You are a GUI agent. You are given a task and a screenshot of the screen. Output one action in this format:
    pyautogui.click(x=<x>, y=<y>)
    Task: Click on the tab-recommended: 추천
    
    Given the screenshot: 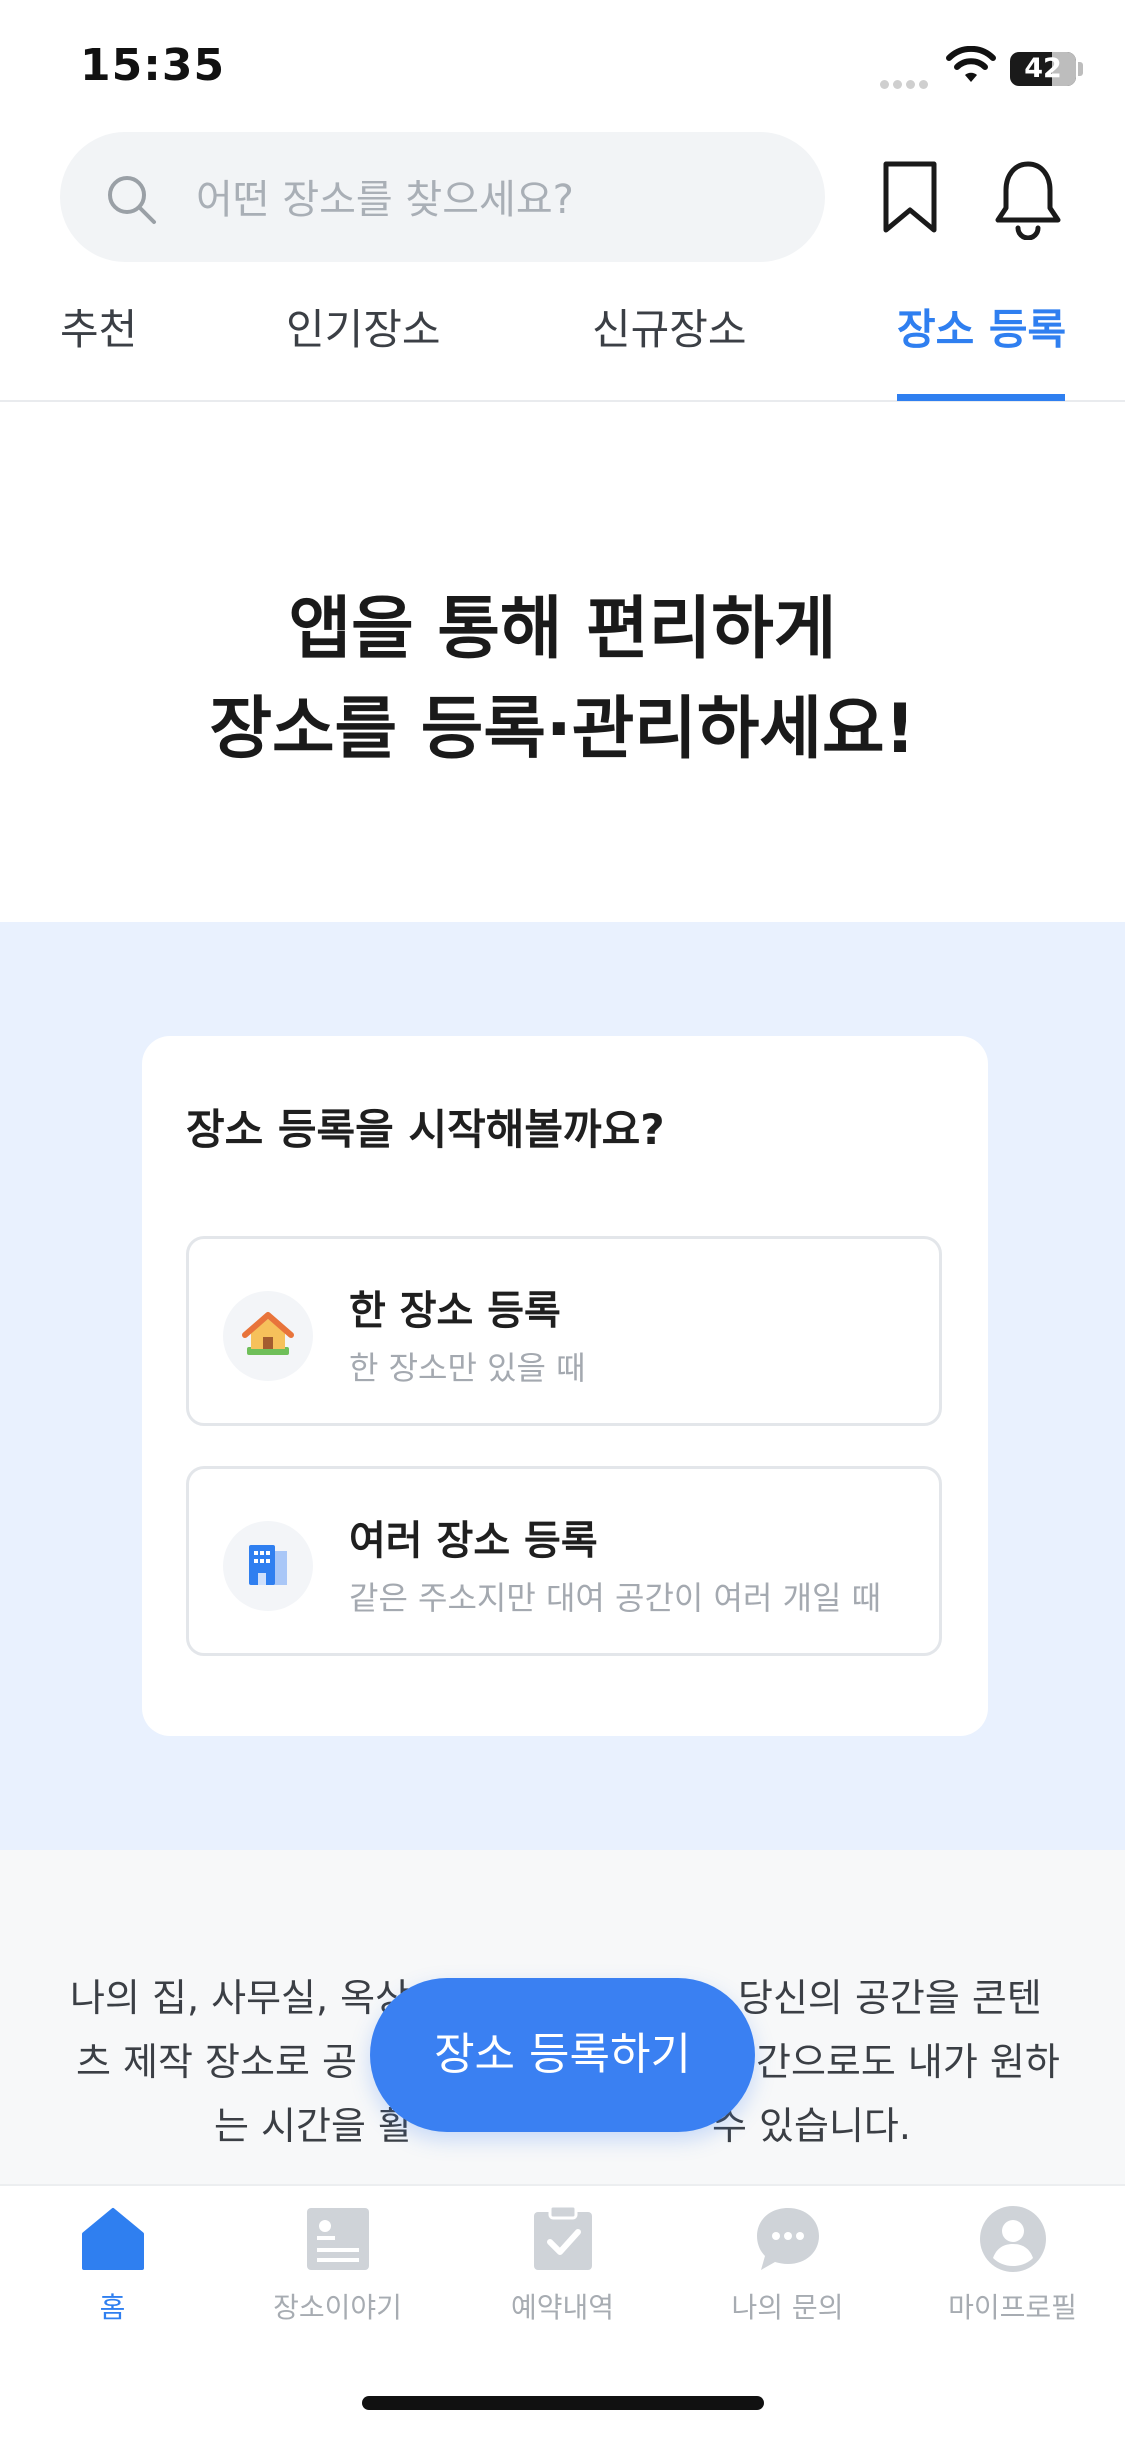 What is the action you would take?
    pyautogui.click(x=98, y=330)
    